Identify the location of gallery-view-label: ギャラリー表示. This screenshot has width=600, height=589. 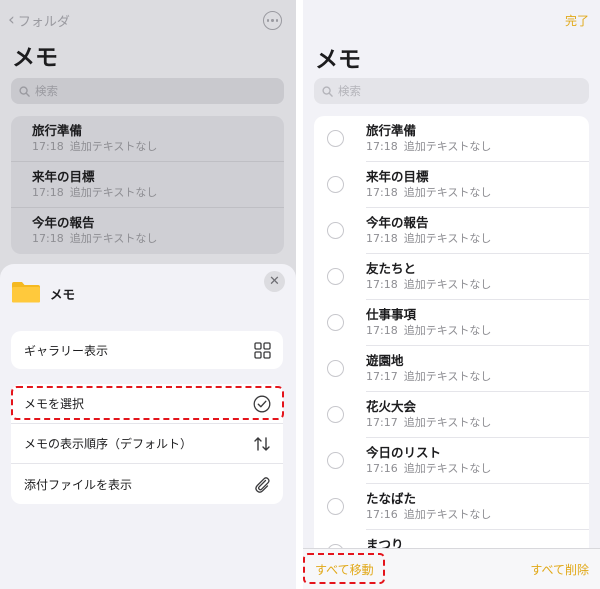
(66, 350).